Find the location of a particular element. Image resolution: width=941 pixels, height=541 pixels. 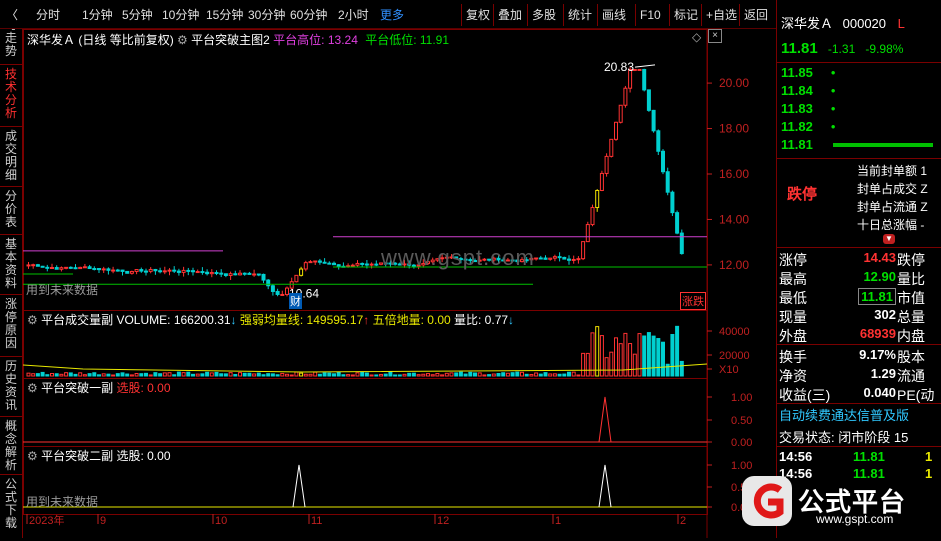

period-tab-0: 分时 is located at coordinates (48, 15).